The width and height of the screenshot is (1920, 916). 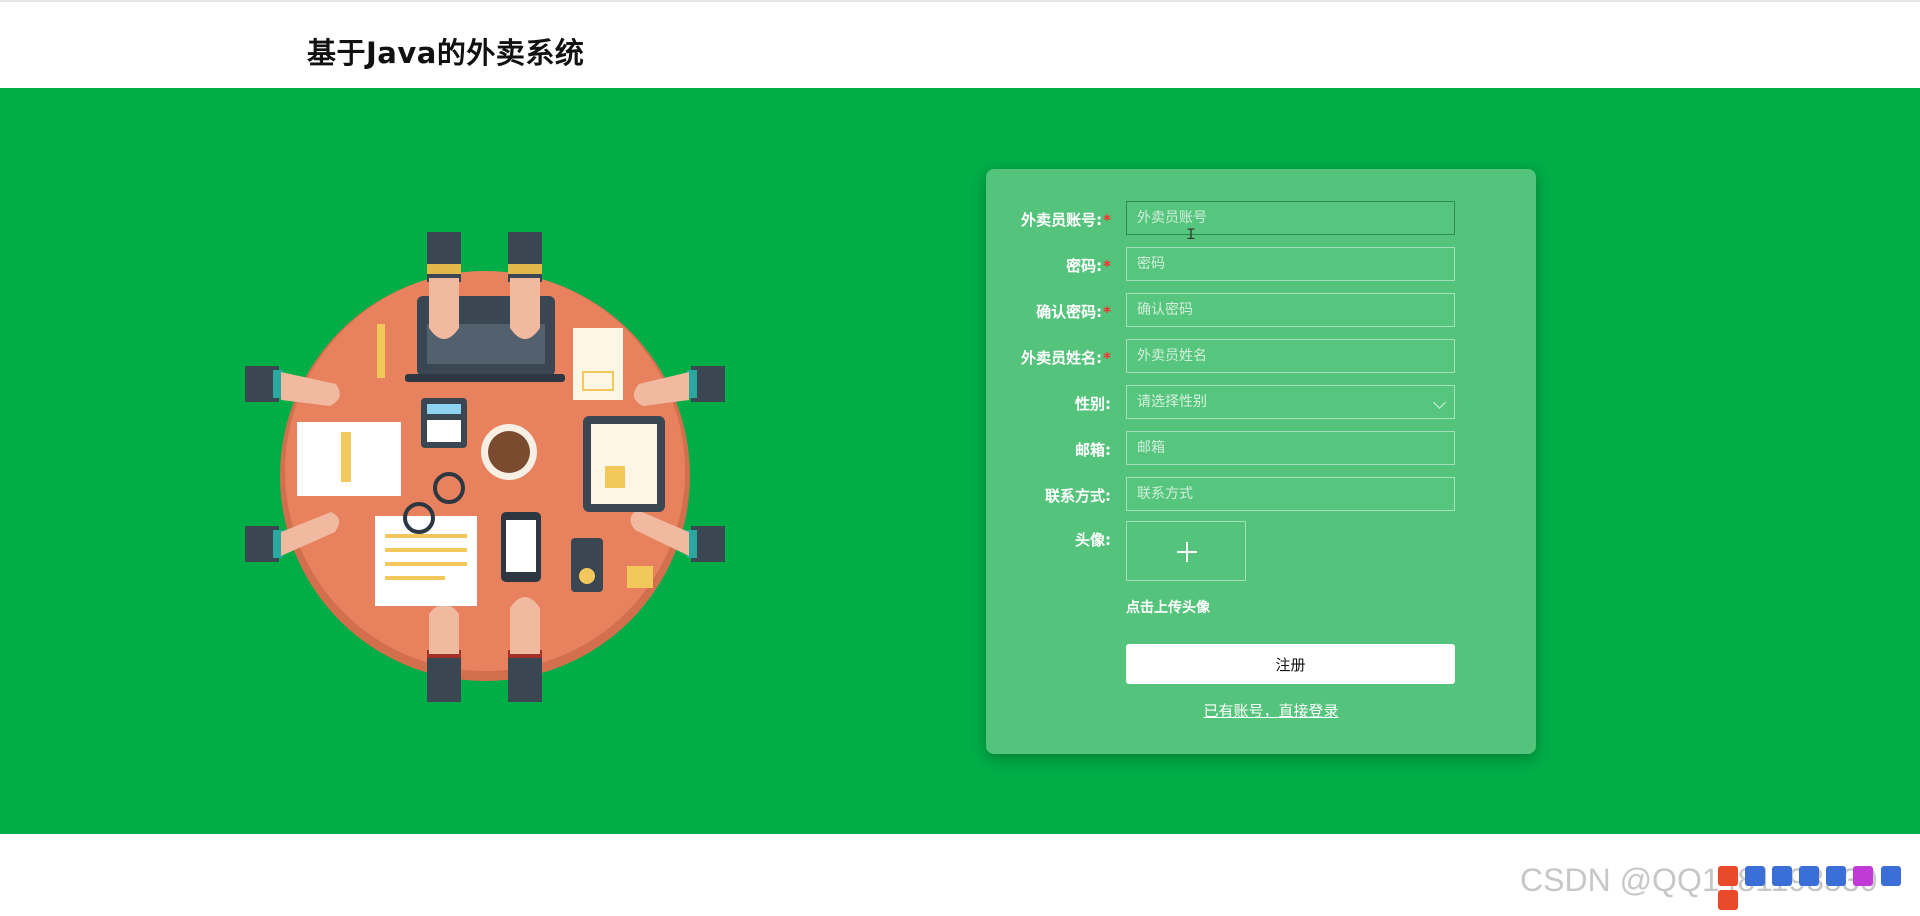 What do you see at coordinates (521, 547) in the screenshot?
I see `phone` at bounding box center [521, 547].